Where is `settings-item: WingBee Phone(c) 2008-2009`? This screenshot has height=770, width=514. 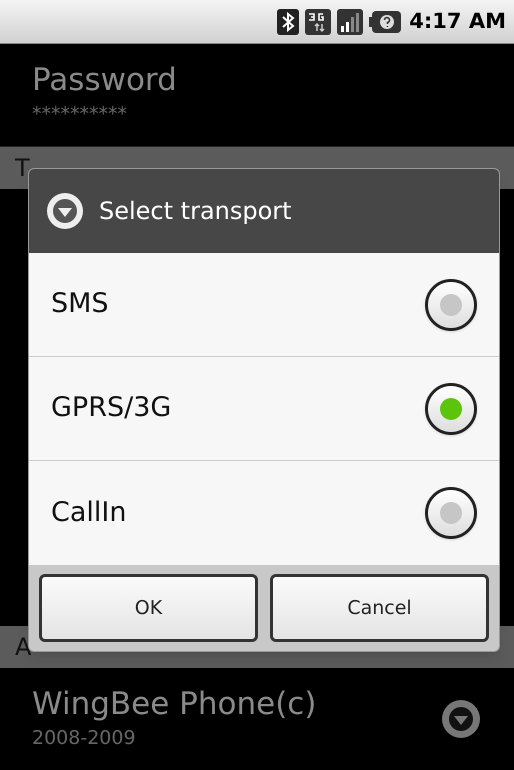
settings-item: WingBee Phone(c) 2008-2009 is located at coordinates (257, 719).